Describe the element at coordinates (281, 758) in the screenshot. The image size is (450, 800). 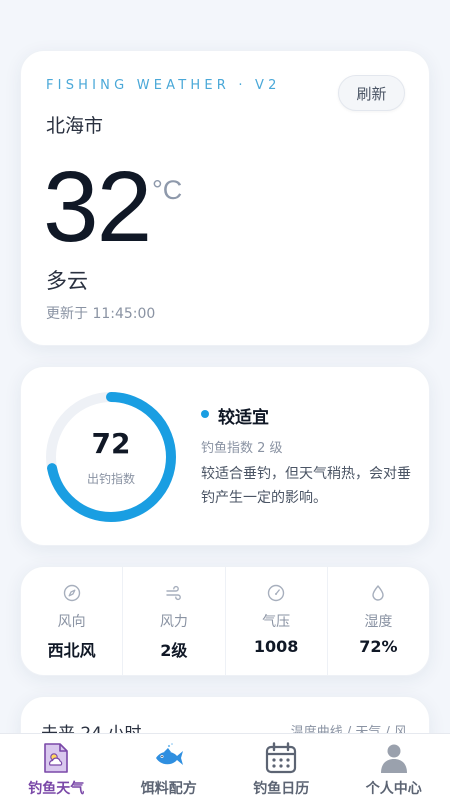
I see `calendar-icon` at that location.